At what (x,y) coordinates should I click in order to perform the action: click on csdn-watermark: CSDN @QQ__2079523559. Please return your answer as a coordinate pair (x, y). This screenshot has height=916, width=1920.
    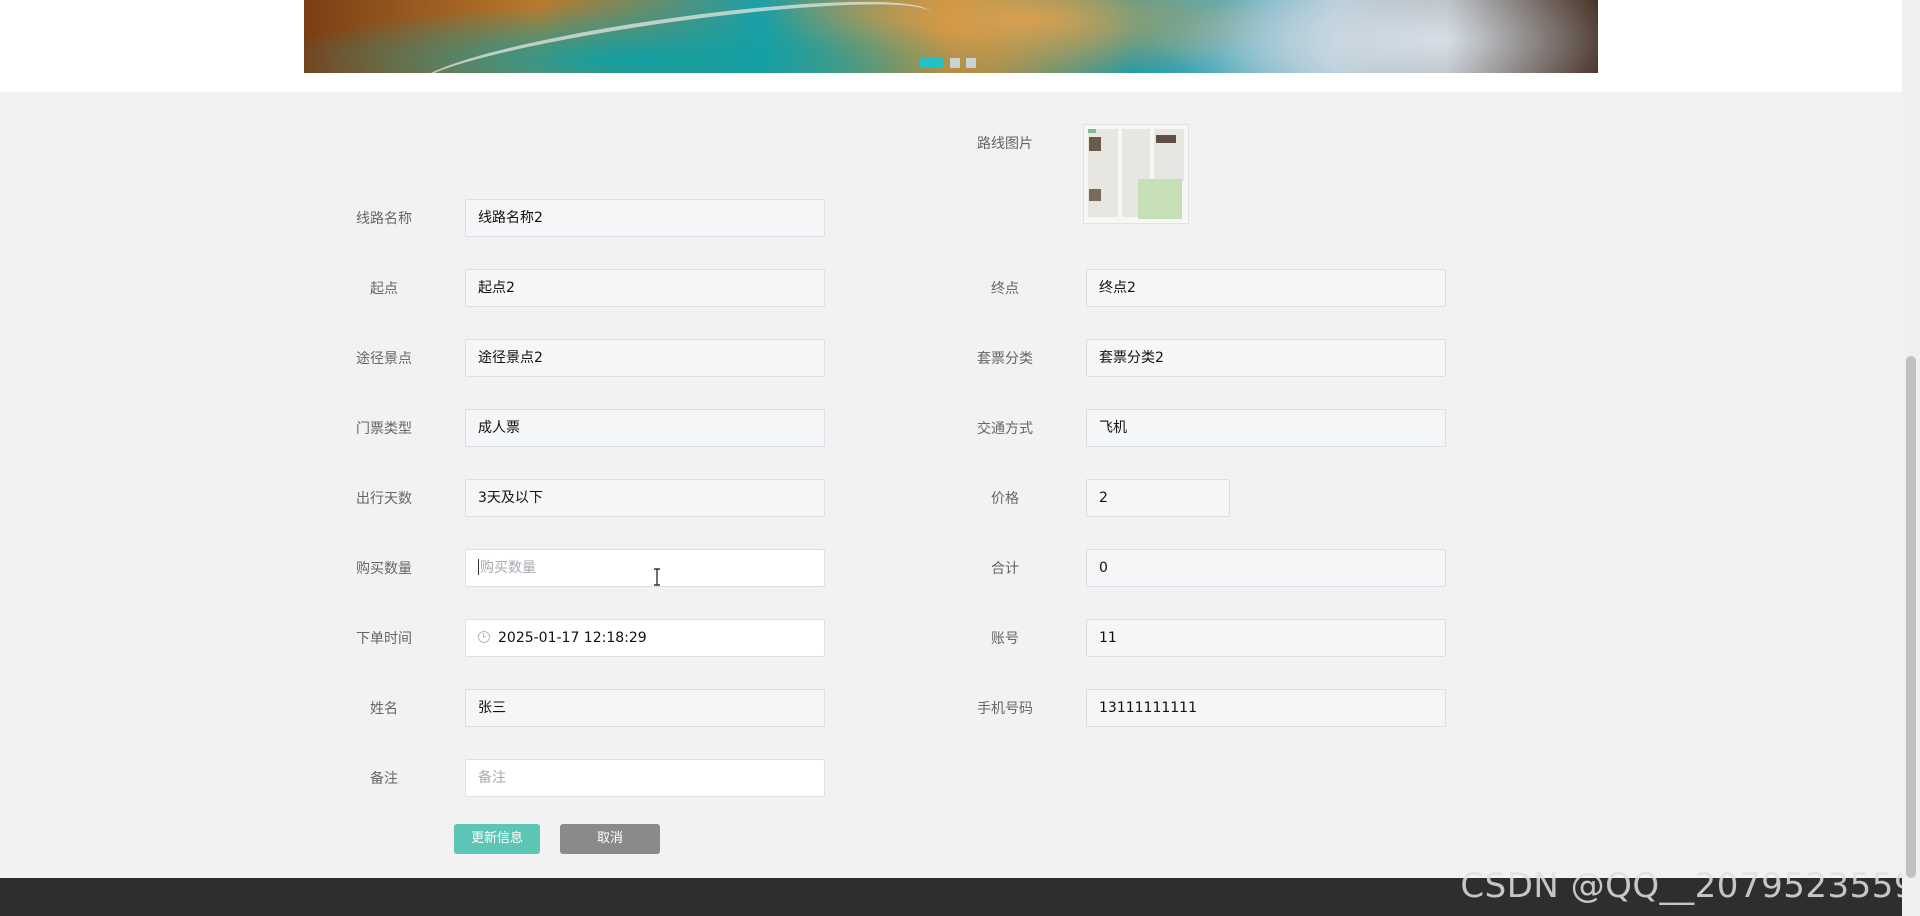
    Looking at the image, I should click on (1688, 886).